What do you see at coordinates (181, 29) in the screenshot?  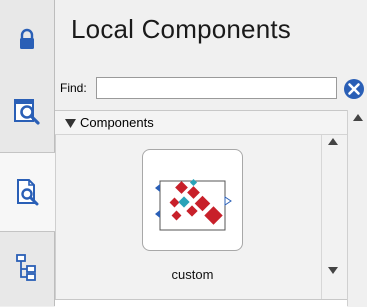 I see `panel-title: Local Components` at bounding box center [181, 29].